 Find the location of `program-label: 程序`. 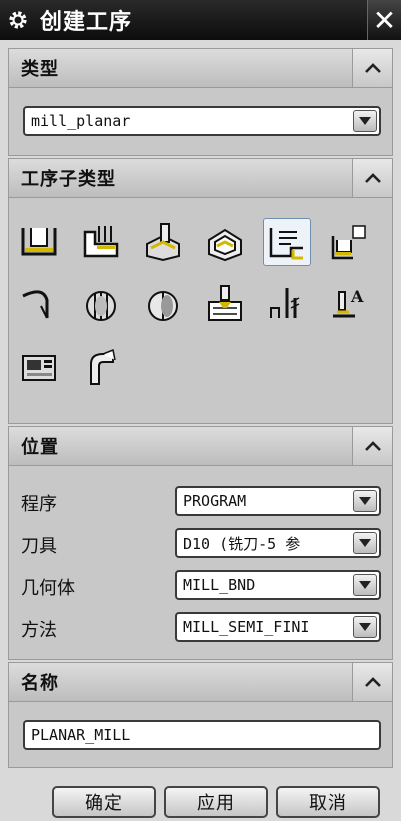

program-label: 程序 is located at coordinates (39, 504).